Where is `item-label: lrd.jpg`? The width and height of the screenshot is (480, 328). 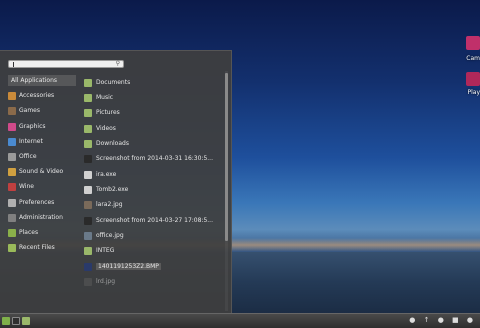
item-label: lrd.jpg is located at coordinates (106, 281).